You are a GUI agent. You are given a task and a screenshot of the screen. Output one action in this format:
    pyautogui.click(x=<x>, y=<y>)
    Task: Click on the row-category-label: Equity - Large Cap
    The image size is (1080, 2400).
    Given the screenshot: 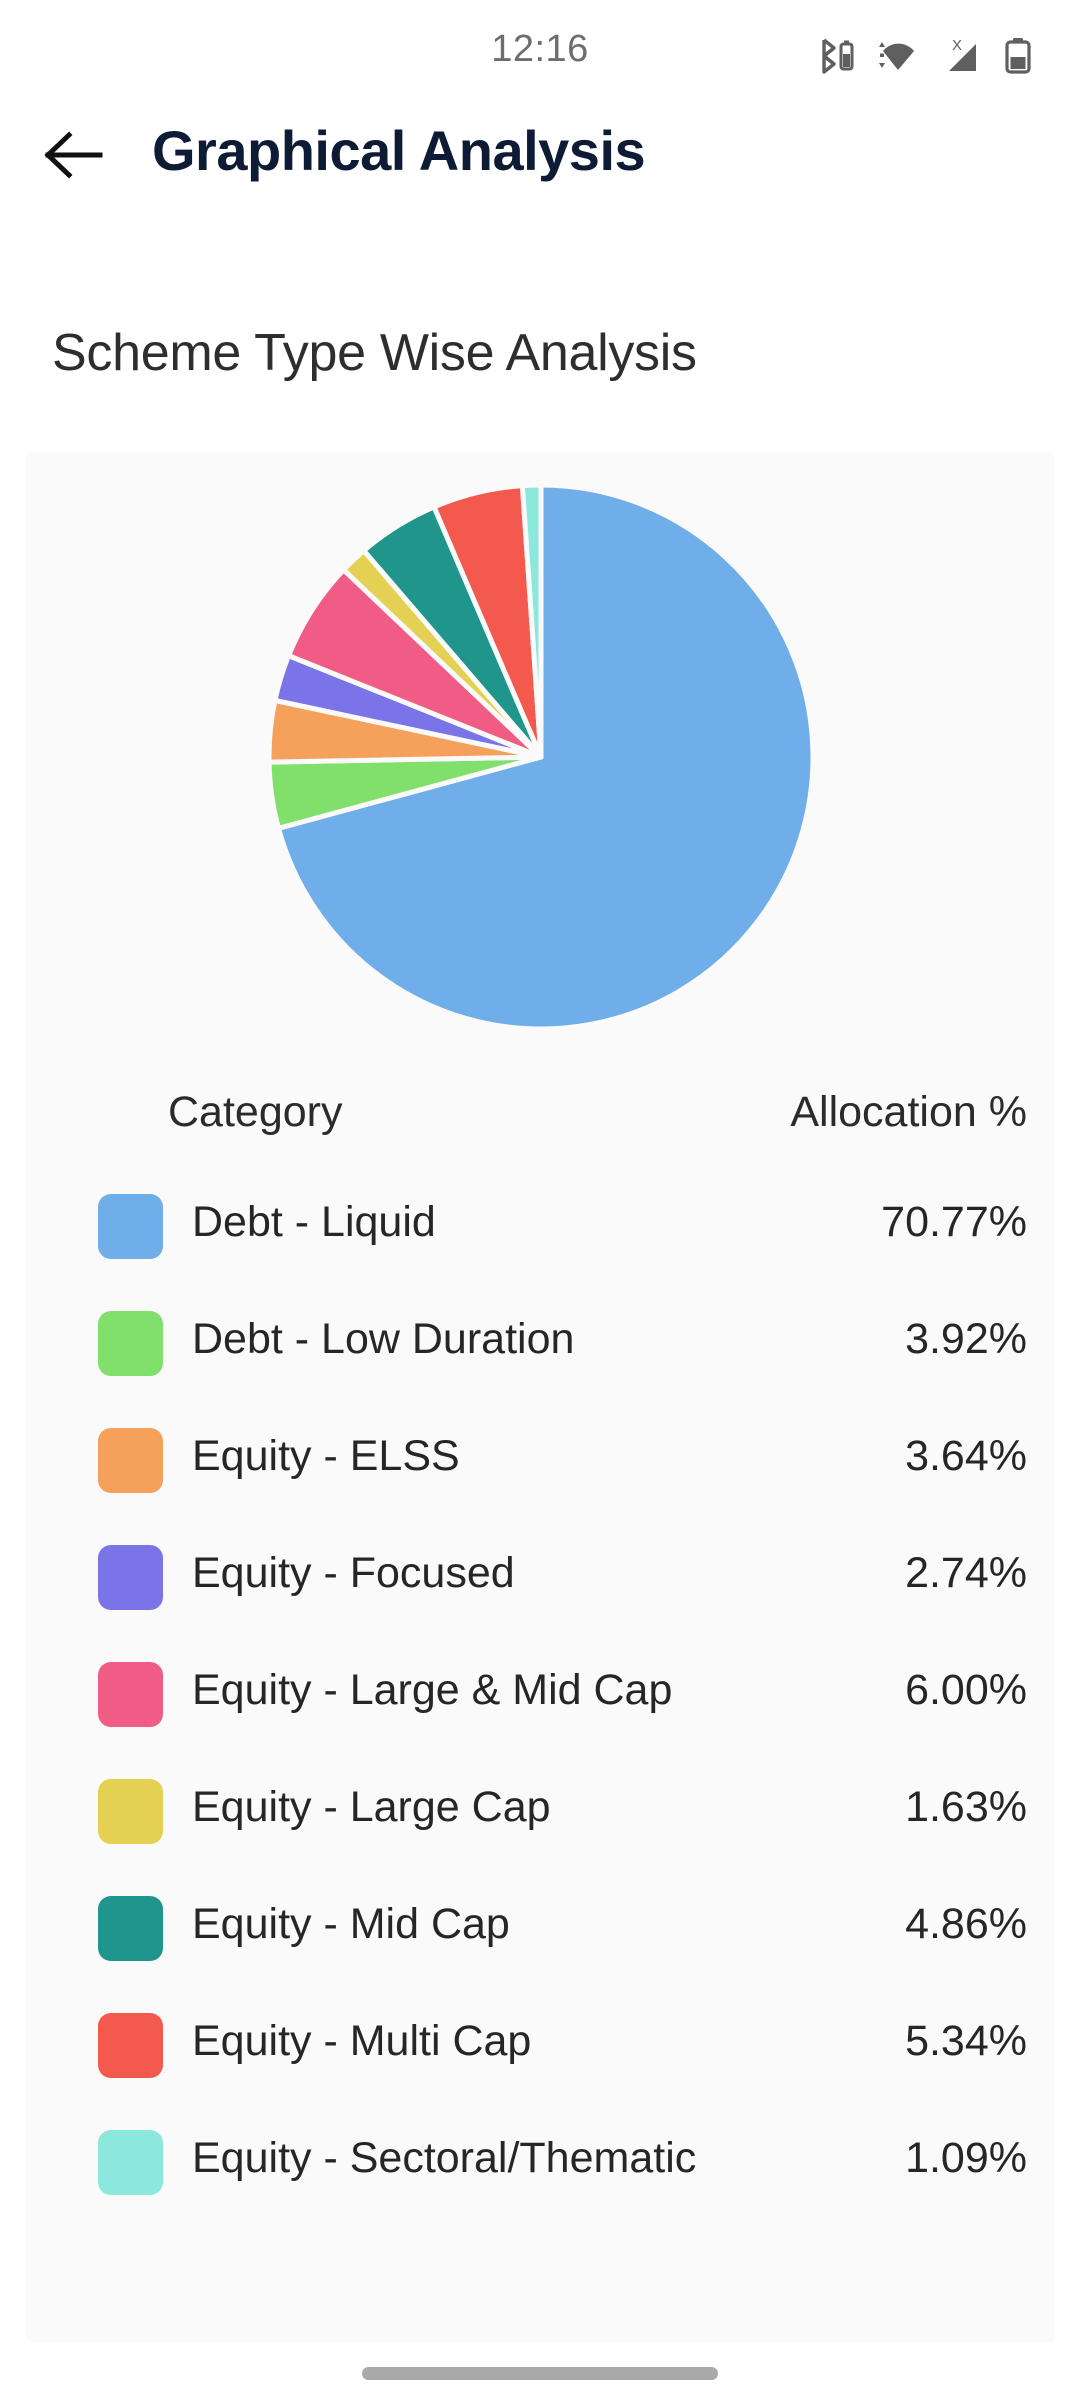 What is the action you would take?
    pyautogui.click(x=371, y=1807)
    